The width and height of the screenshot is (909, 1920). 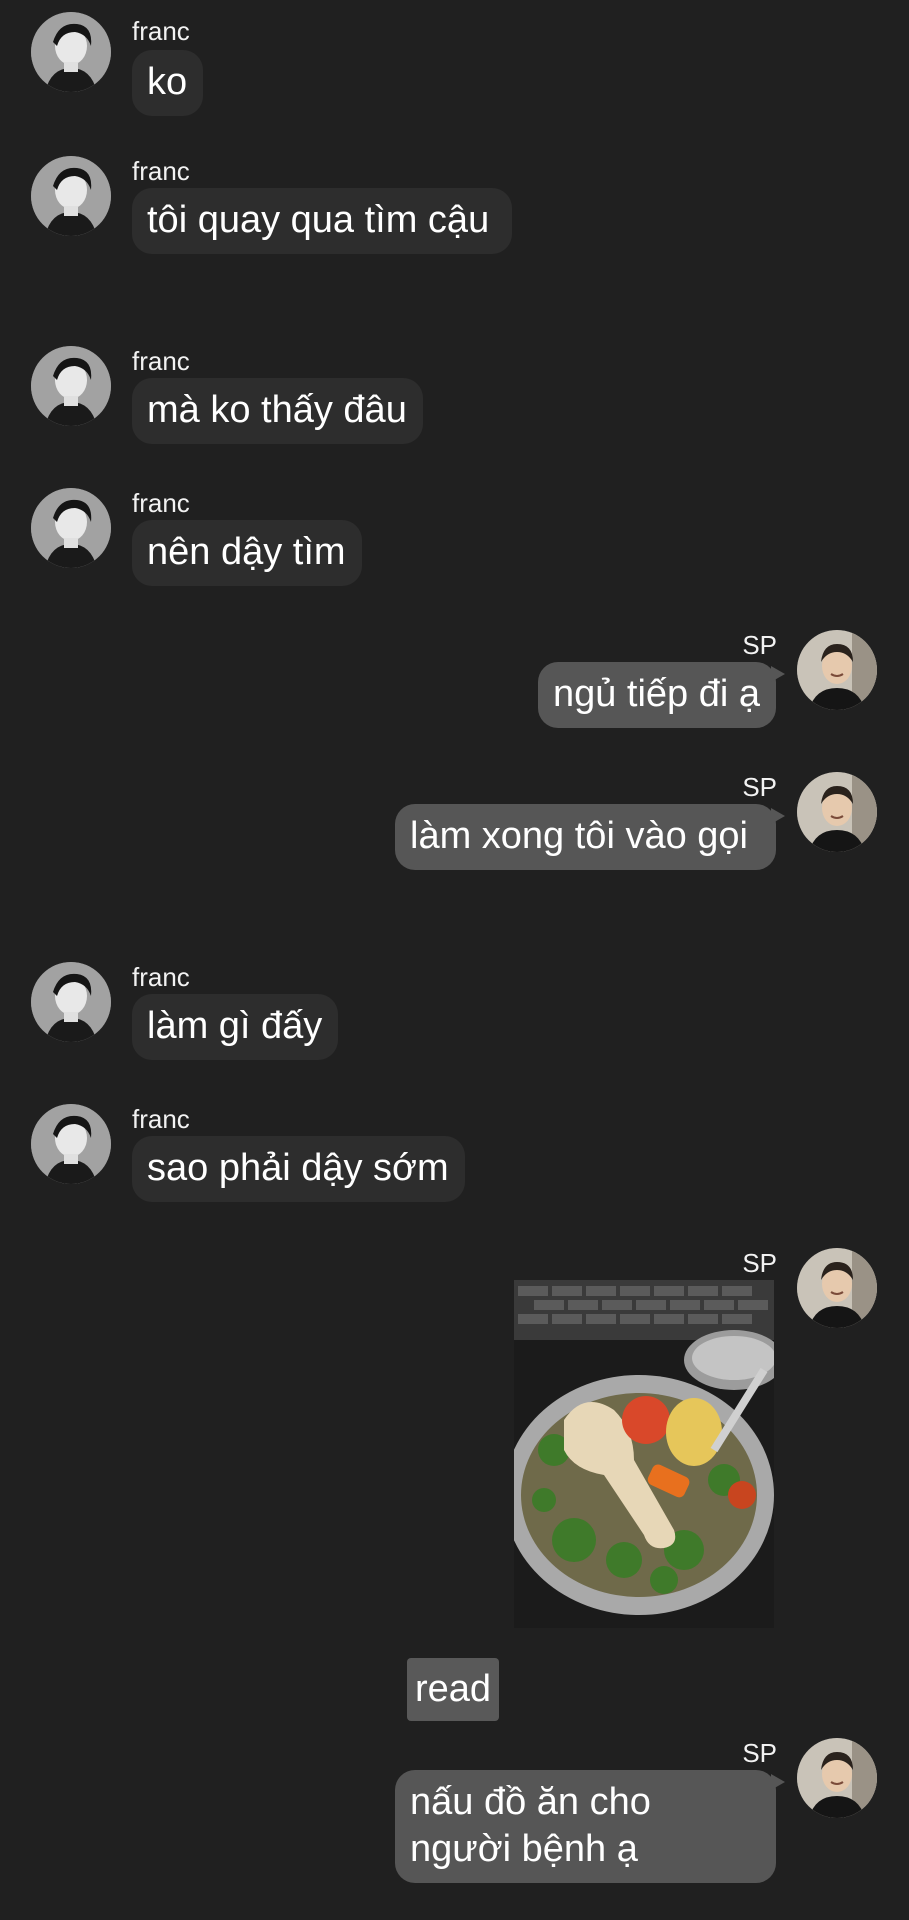 What do you see at coordinates (590, 837) in the screenshot?
I see `message-bubble: làm xong tôi vào gọi` at bounding box center [590, 837].